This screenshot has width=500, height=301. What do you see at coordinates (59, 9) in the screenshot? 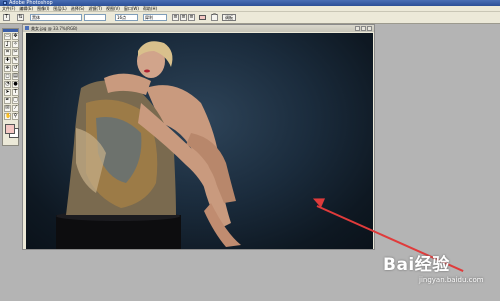
I see `menu-layer: 图层(L)` at bounding box center [59, 9].